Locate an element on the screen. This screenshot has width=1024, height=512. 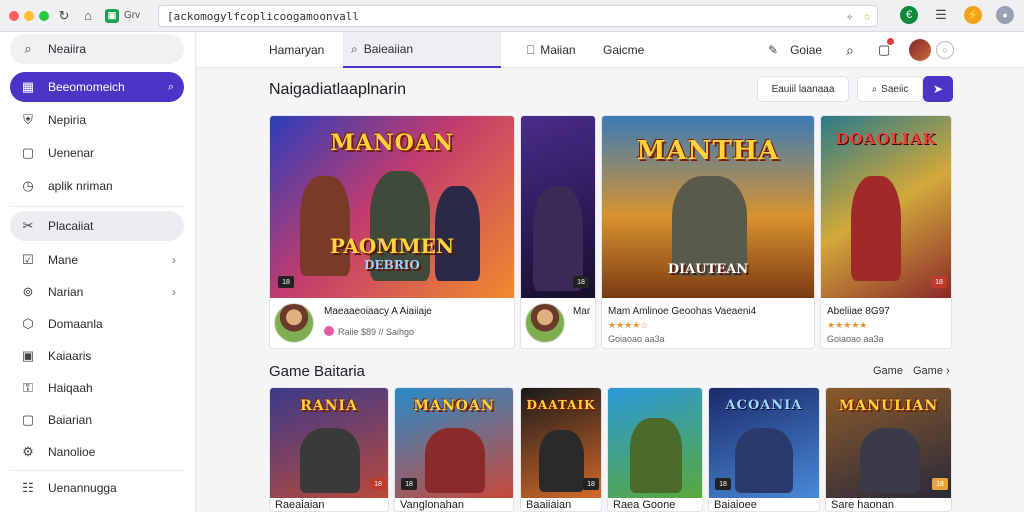
tab-home: Hamaryan is located at coordinates (296, 50).